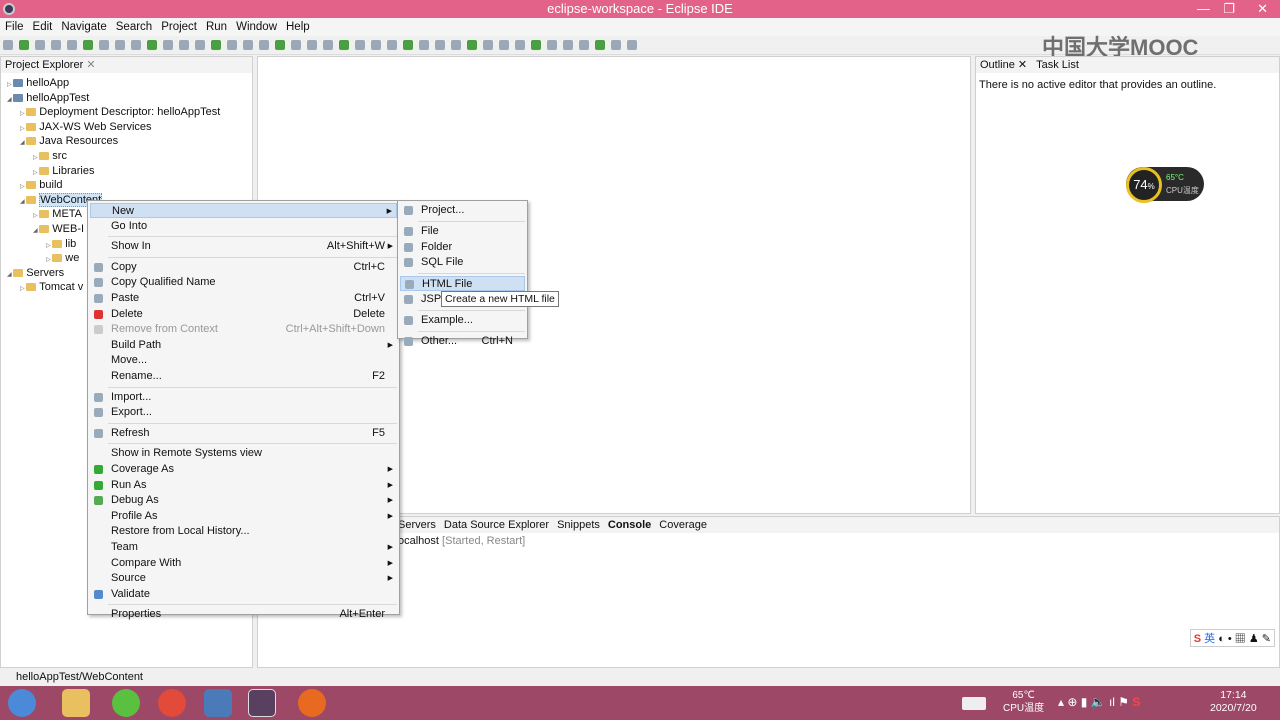 The height and width of the screenshot is (720, 1280). What do you see at coordinates (126, 156) in the screenshot?
I see `tree-item: ▷ src` at bounding box center [126, 156].